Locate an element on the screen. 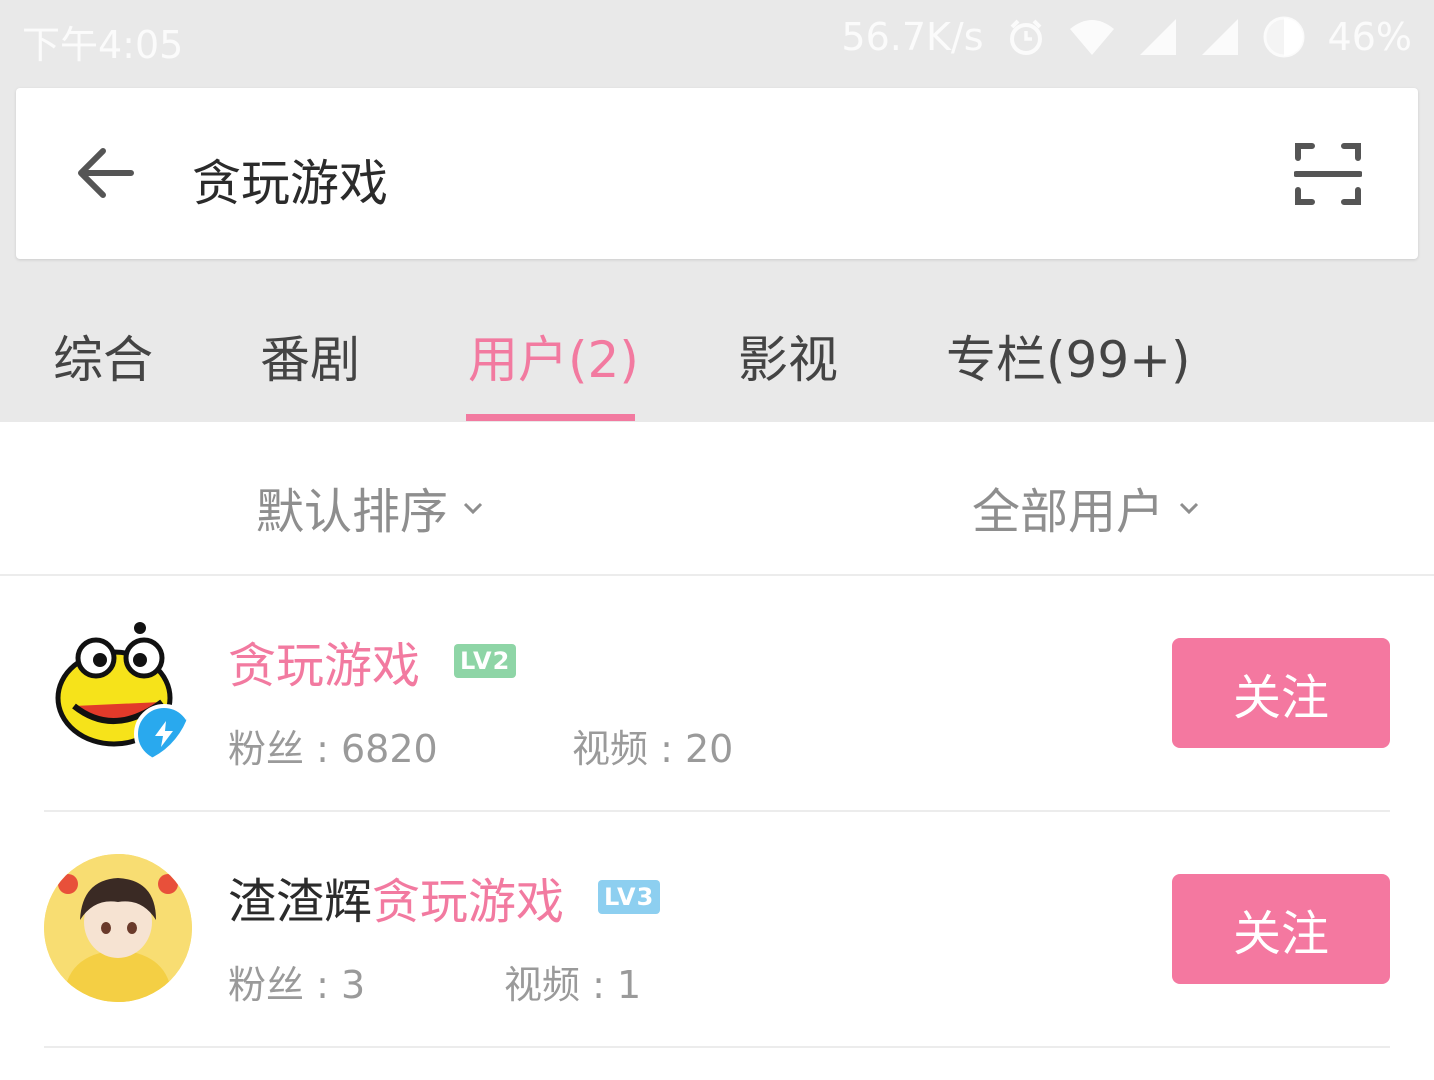  filter-row: 默认排序 全部用户 is located at coordinates (717, 499).